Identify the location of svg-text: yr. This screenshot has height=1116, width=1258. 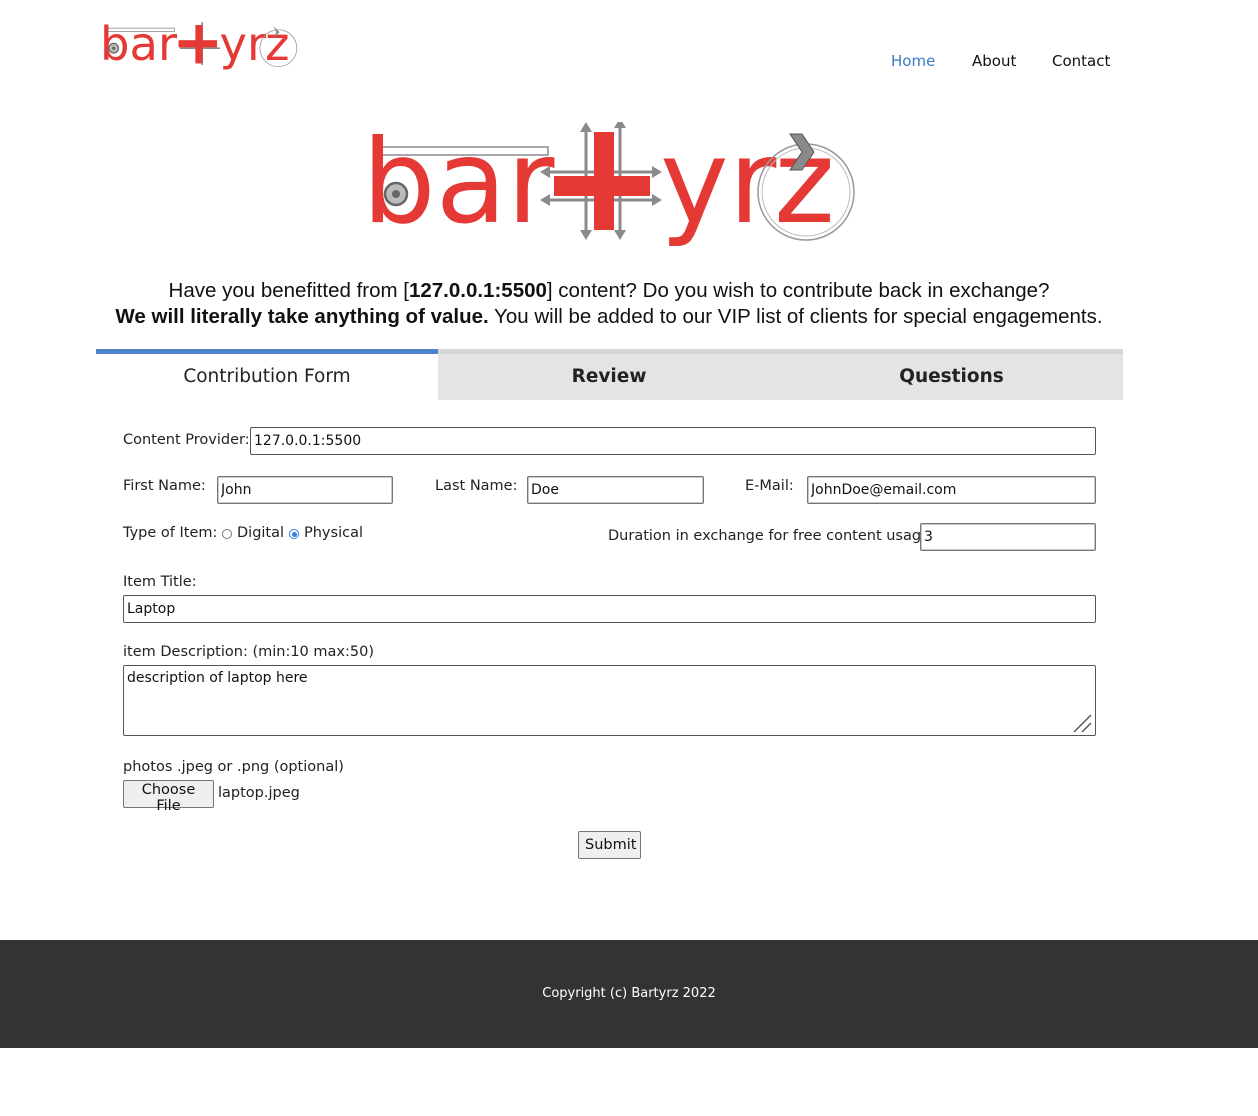
(718, 186).